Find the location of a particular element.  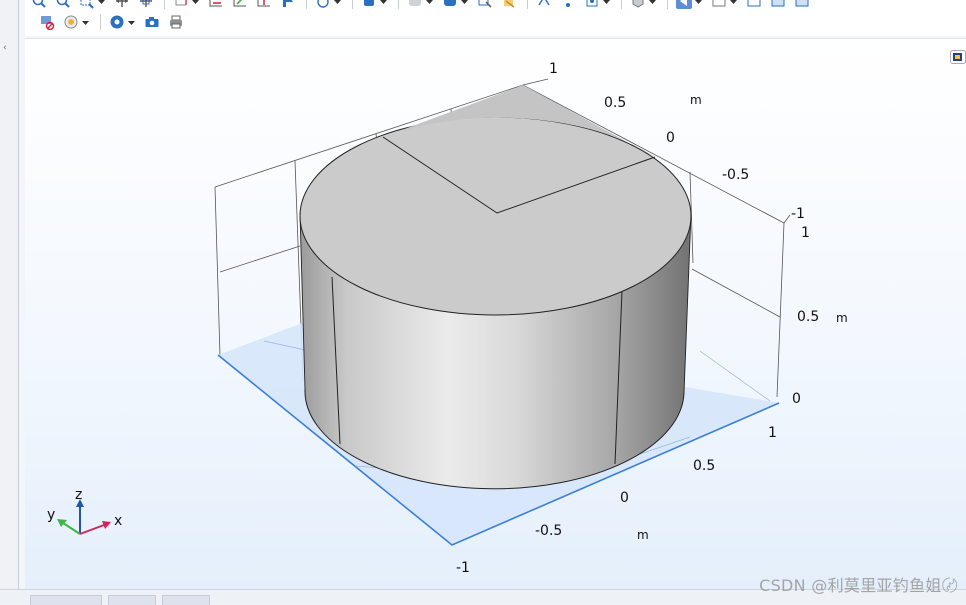

y-tick-neg0.5: -0.5 is located at coordinates (735, 175).